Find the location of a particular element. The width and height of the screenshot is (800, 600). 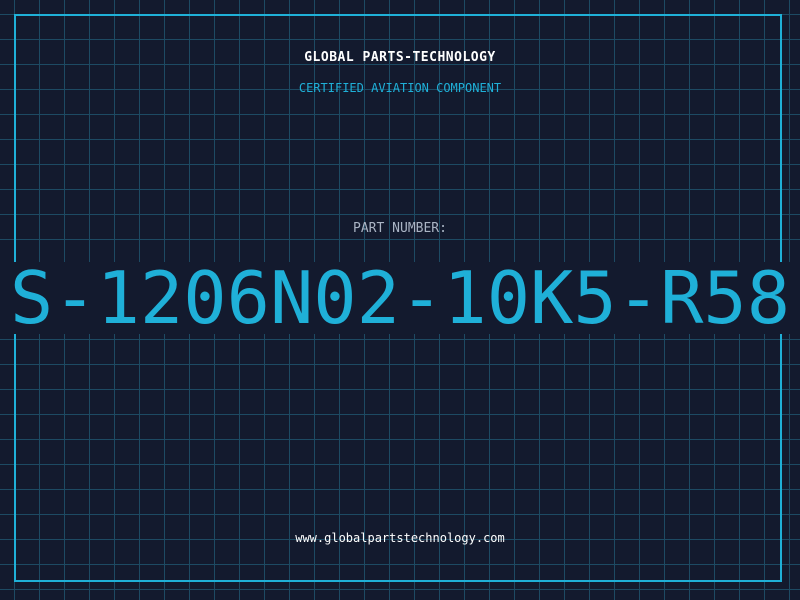

part-number-band: S-1206N02-10K5-R58 is located at coordinates (400, 298).